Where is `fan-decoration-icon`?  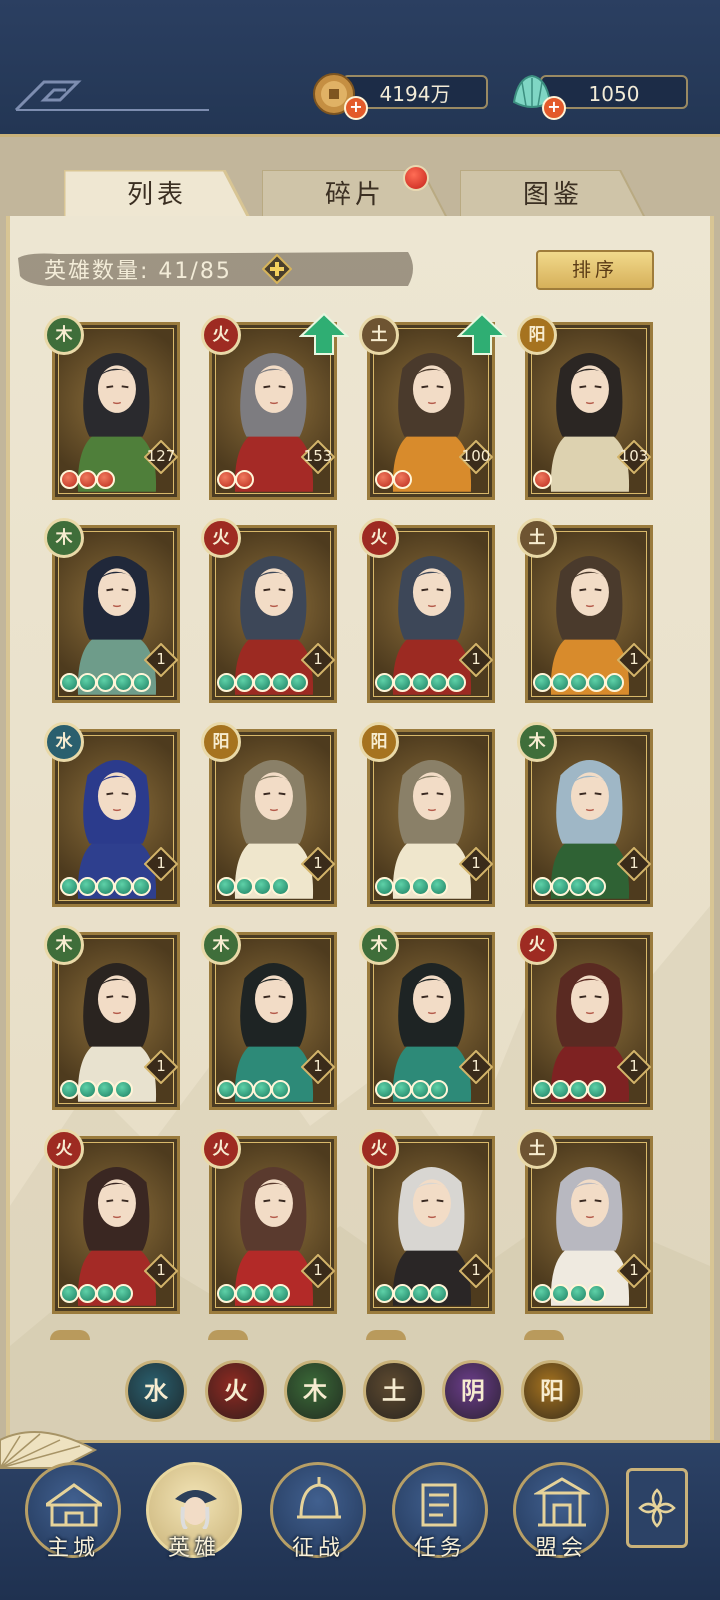 fan-decoration-icon is located at coordinates (49, 1450).